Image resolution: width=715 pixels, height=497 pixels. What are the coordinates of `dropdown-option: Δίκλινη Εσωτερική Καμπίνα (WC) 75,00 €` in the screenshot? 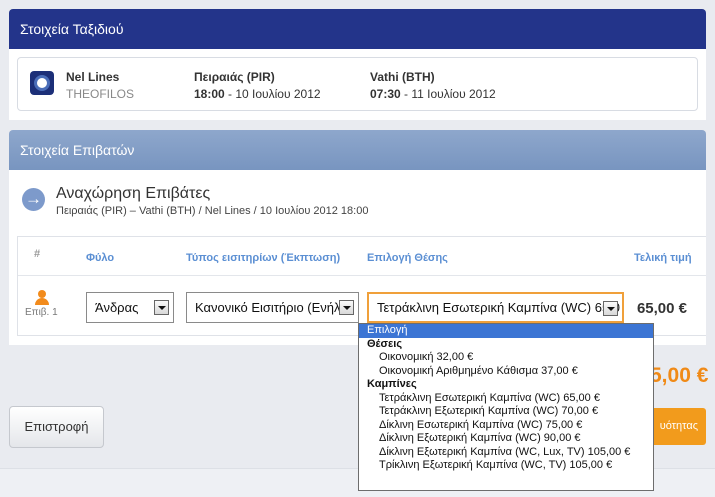 It's located at (506, 426).